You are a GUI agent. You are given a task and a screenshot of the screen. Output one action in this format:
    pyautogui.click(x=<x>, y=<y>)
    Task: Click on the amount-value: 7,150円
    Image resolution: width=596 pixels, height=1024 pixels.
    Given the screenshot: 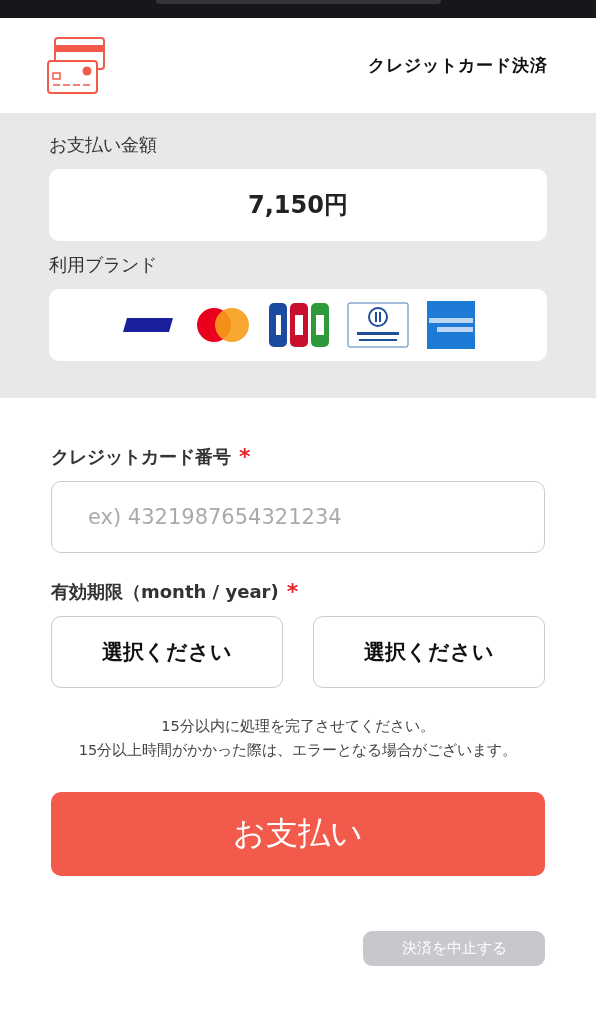 What is the action you would take?
    pyautogui.click(x=298, y=205)
    